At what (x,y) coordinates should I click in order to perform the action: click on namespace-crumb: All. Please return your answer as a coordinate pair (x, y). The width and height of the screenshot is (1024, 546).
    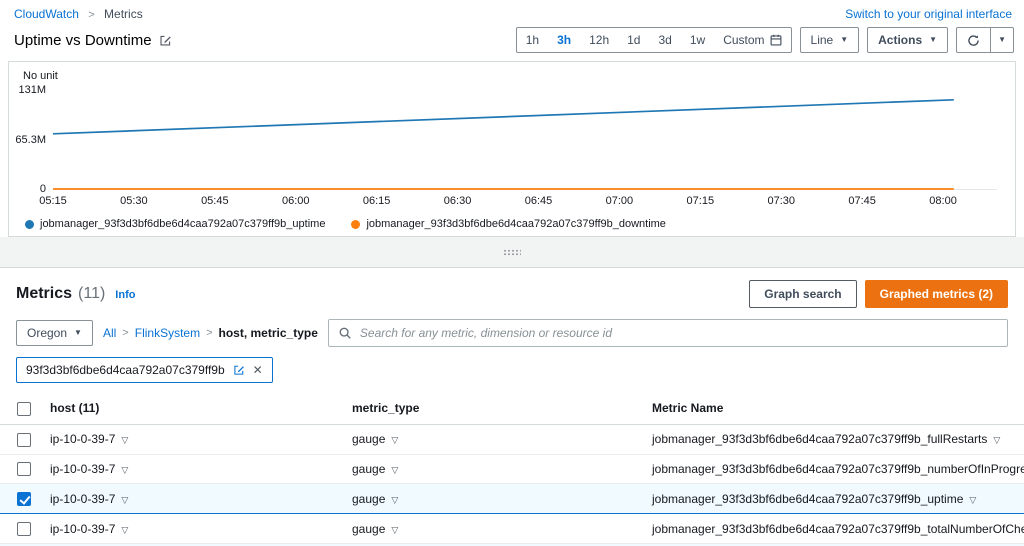
    Looking at the image, I should click on (109, 333).